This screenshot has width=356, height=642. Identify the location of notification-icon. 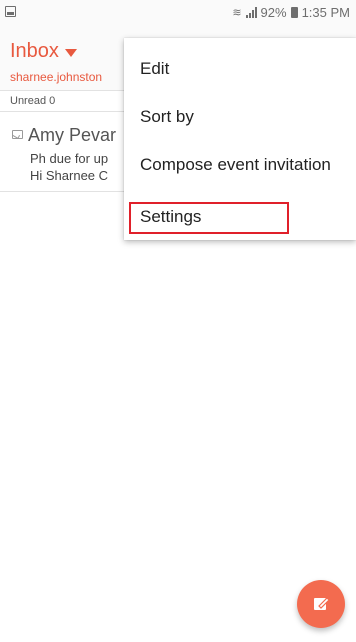
(10, 11).